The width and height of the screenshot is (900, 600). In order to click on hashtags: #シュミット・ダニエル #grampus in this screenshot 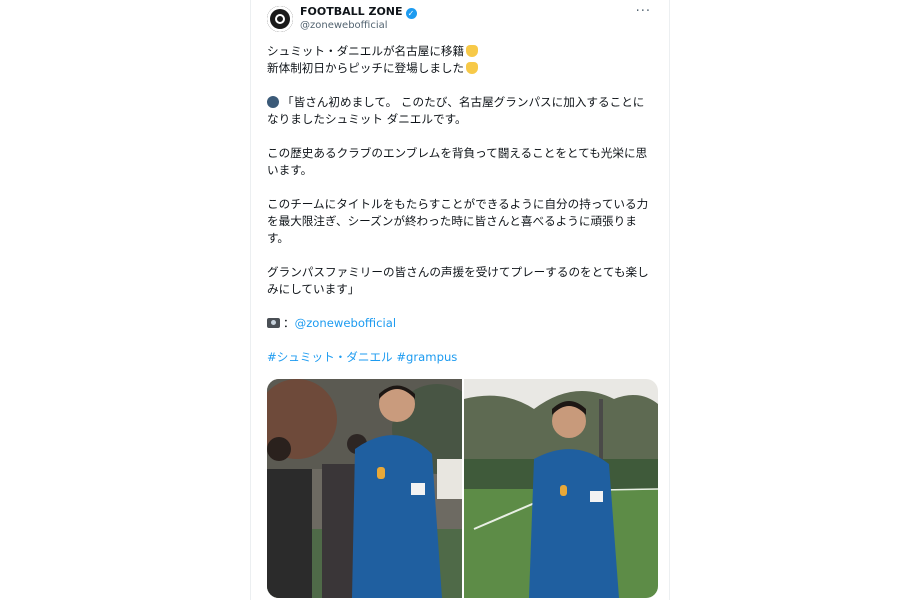, I will do `click(465, 357)`.